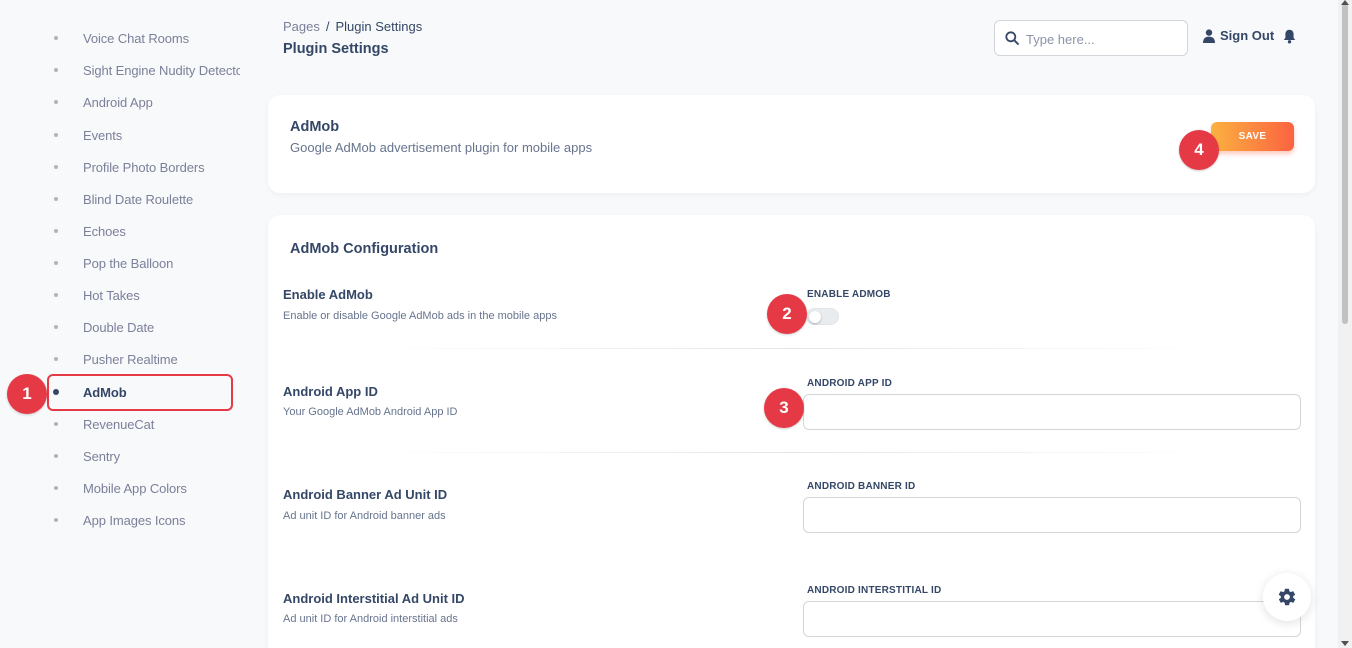 Image resolution: width=1352 pixels, height=648 pixels. What do you see at coordinates (1052, 619) in the screenshot?
I see `android-interstitial-input` at bounding box center [1052, 619].